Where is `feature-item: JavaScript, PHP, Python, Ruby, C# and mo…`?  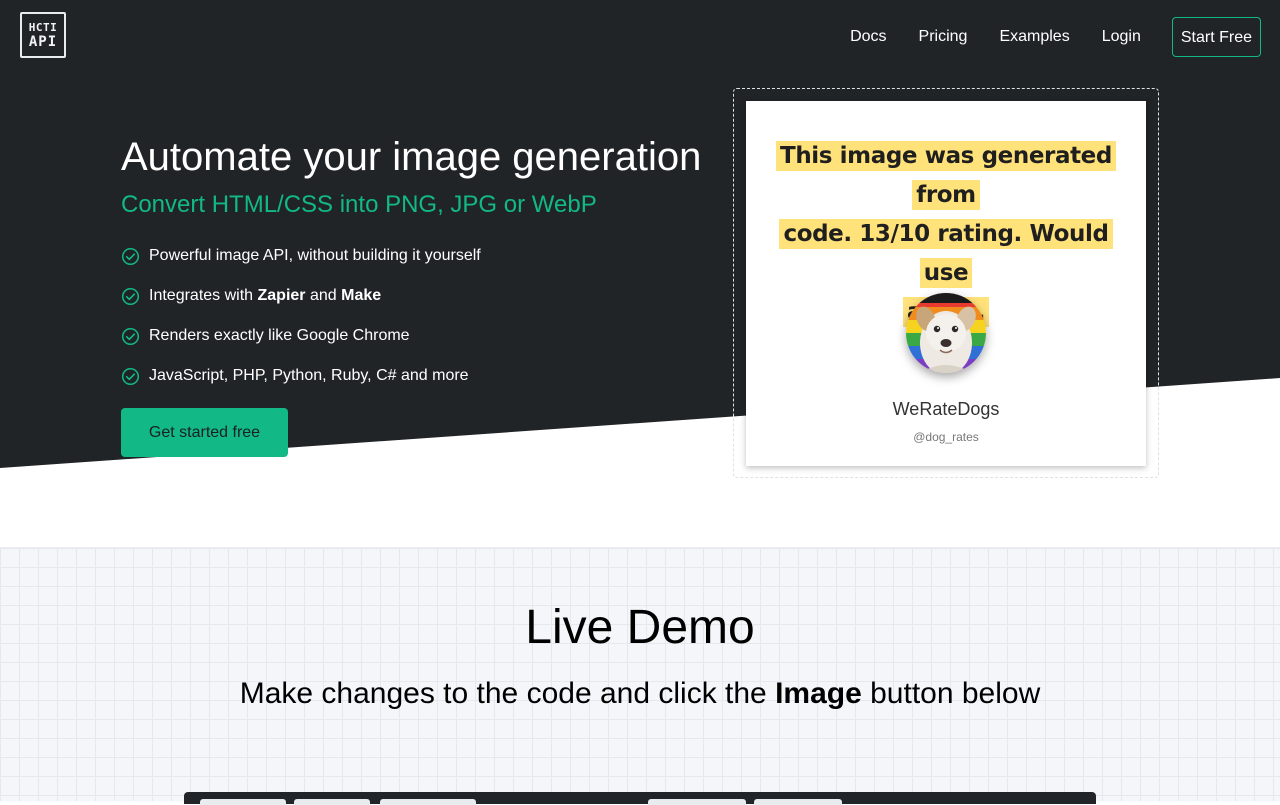 feature-item: JavaScript, PHP, Python, Ruby, C# and mo… is located at coordinates (301, 384).